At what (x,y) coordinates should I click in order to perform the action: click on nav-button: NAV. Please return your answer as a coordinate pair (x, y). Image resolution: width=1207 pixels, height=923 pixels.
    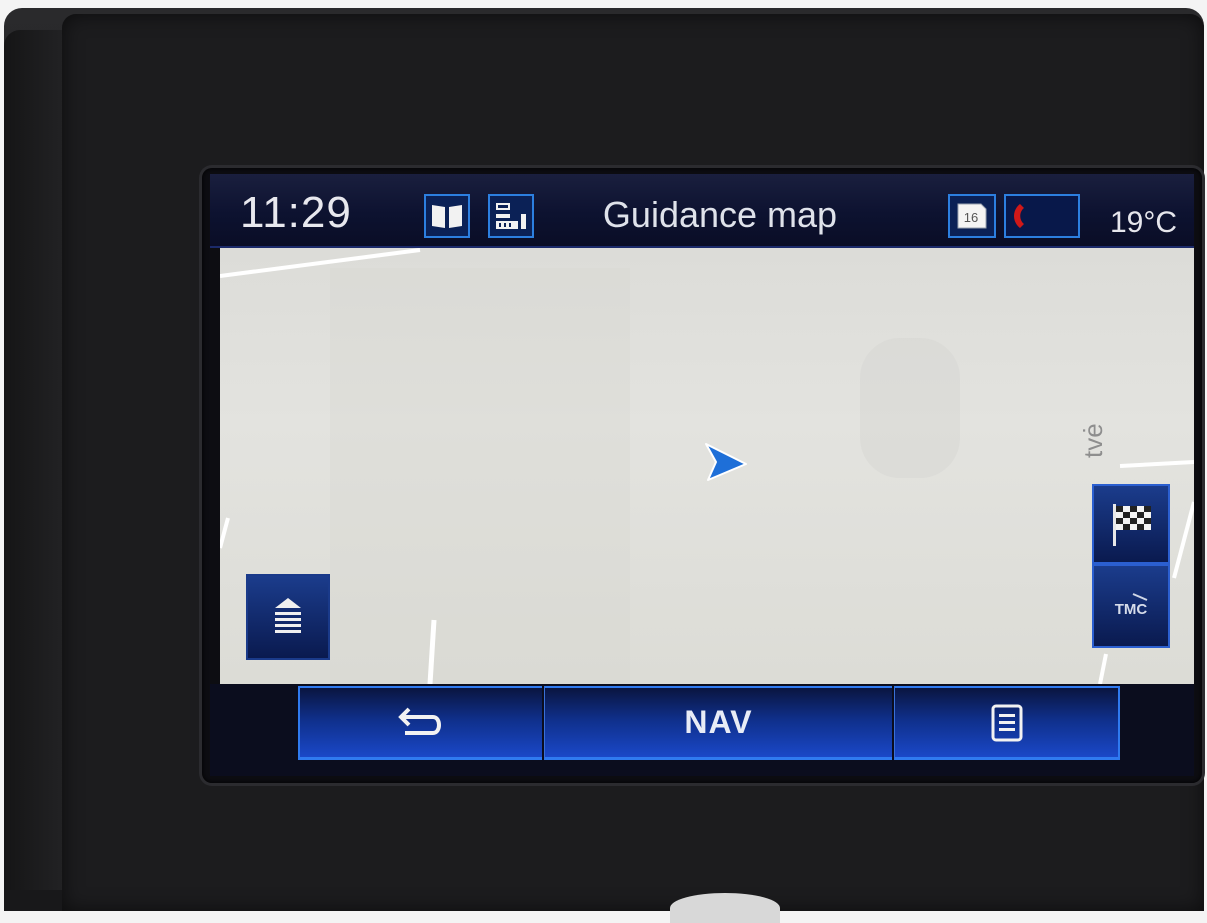
    Looking at the image, I should click on (718, 723).